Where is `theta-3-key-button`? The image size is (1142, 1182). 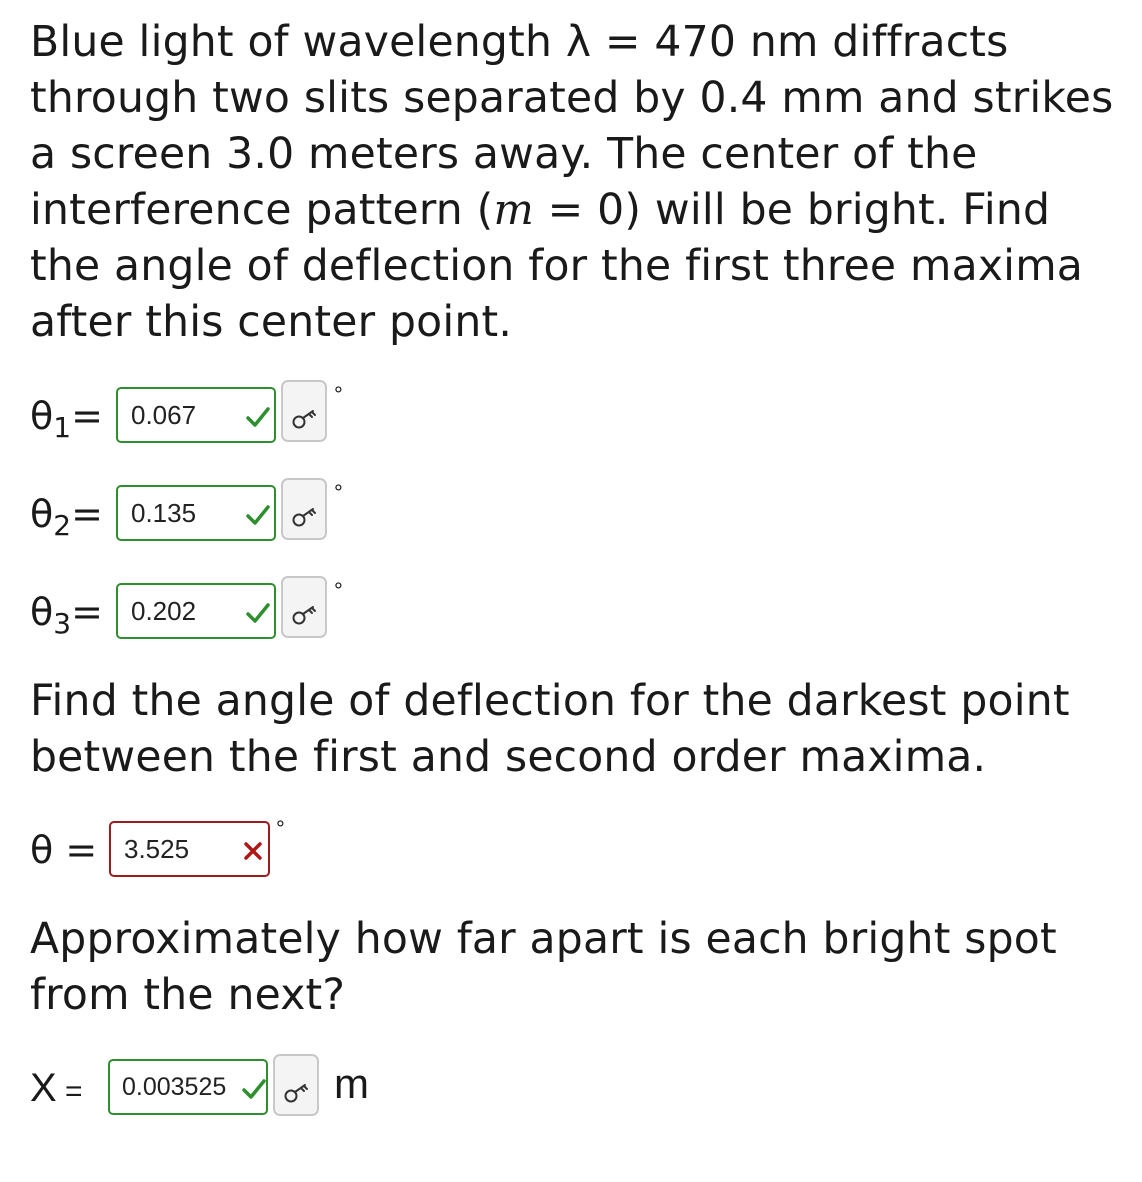
theta-3-key-button is located at coordinates (304, 607).